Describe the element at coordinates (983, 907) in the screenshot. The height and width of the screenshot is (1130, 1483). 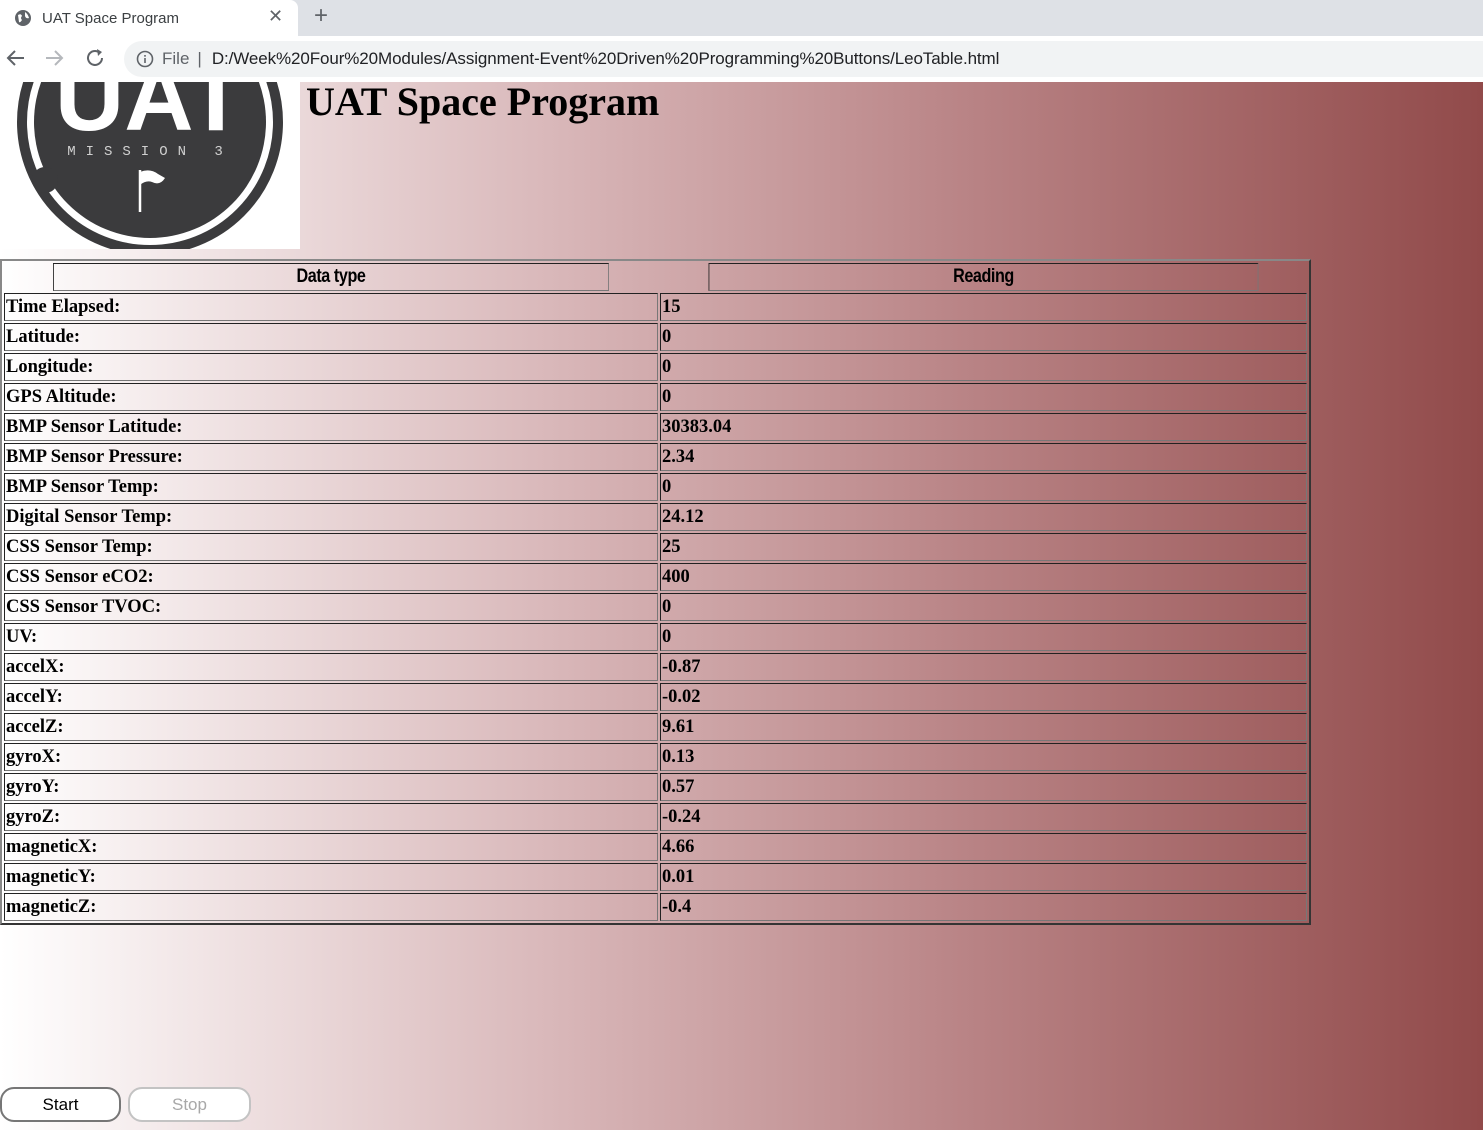
I see `row-value: -0.4` at that location.